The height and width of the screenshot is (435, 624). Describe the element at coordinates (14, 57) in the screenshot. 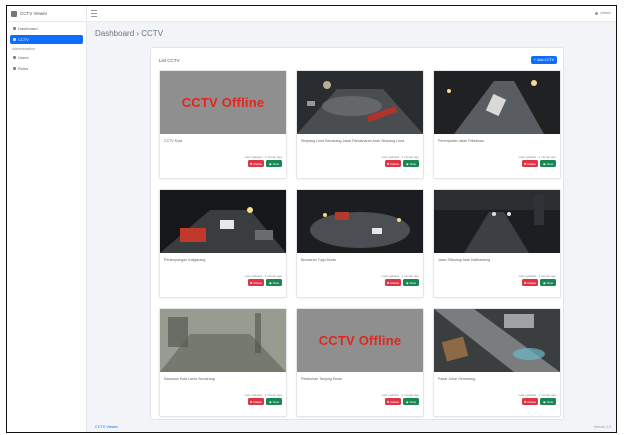

I see `users-icon` at that location.